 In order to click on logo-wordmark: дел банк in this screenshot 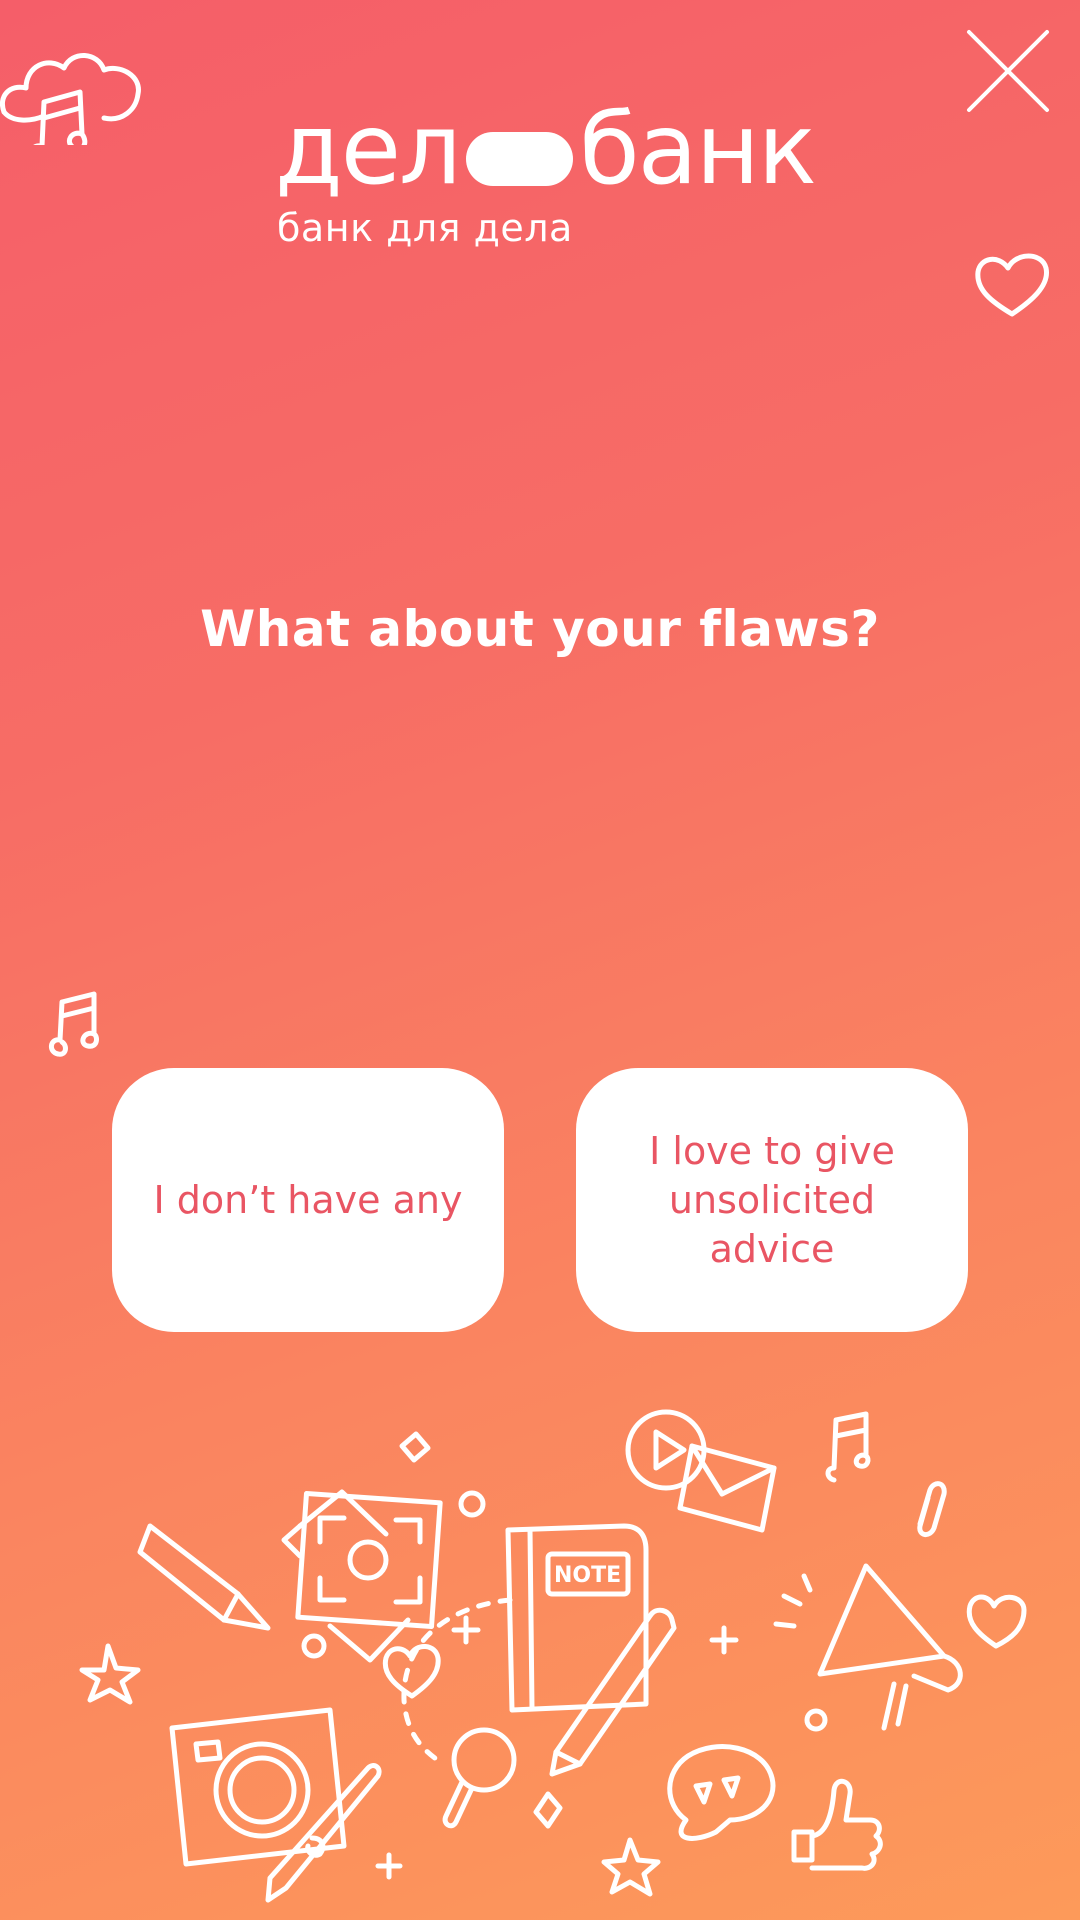, I will do `click(546, 150)`.